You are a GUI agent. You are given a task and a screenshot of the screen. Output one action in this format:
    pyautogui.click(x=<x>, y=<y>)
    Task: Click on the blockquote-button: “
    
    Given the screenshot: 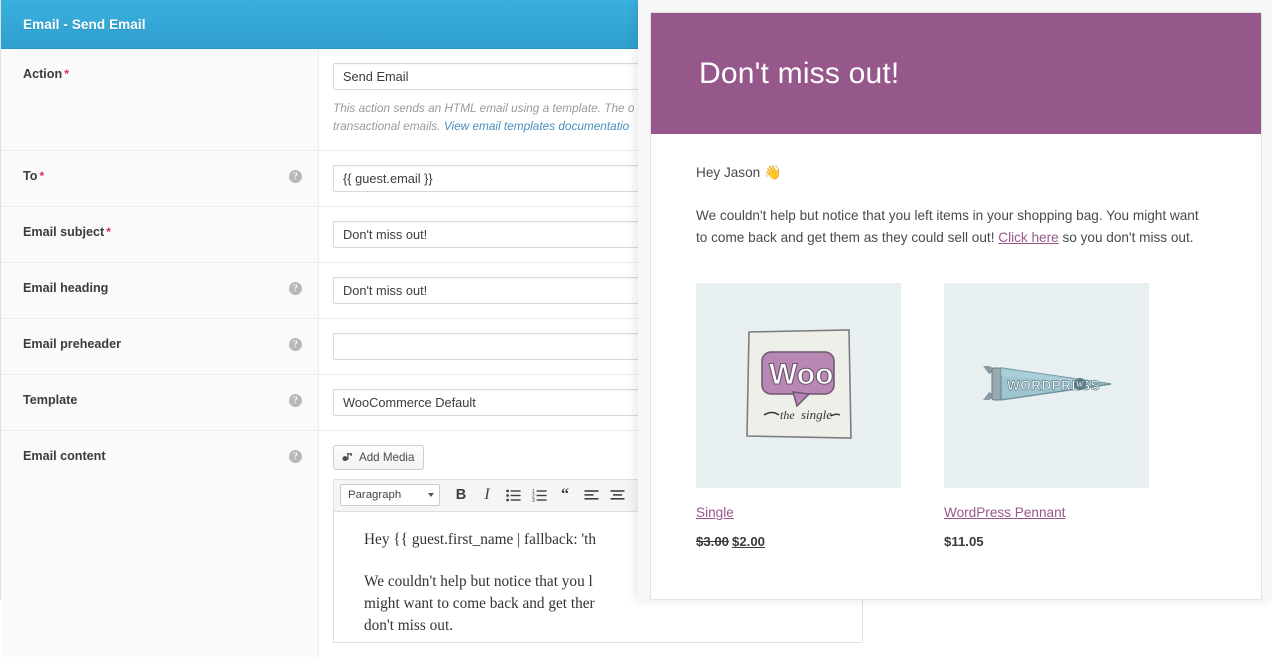 What is the action you would take?
    pyautogui.click(x=565, y=495)
    